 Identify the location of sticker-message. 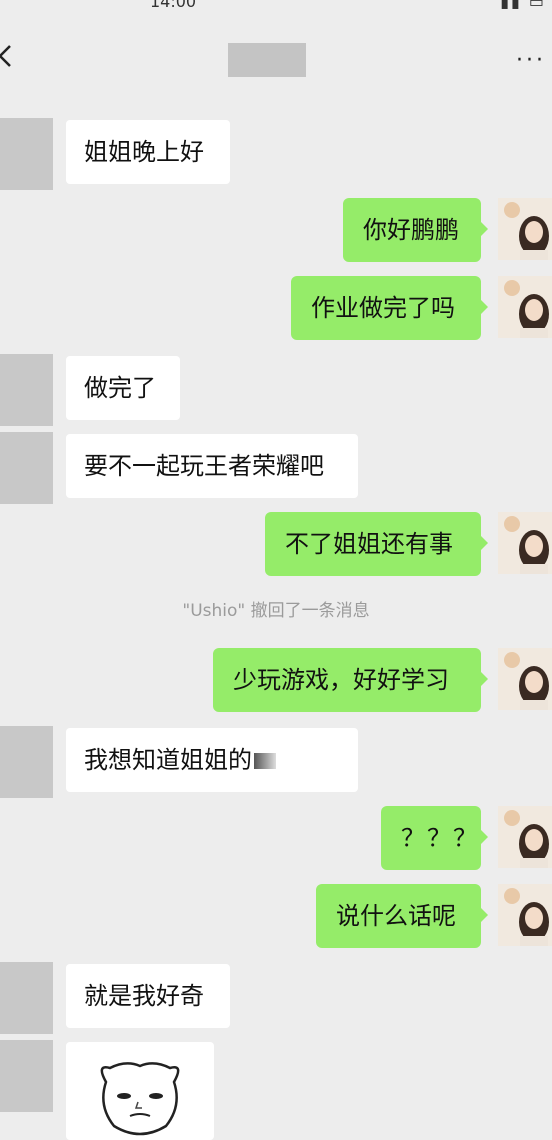
(140, 1091).